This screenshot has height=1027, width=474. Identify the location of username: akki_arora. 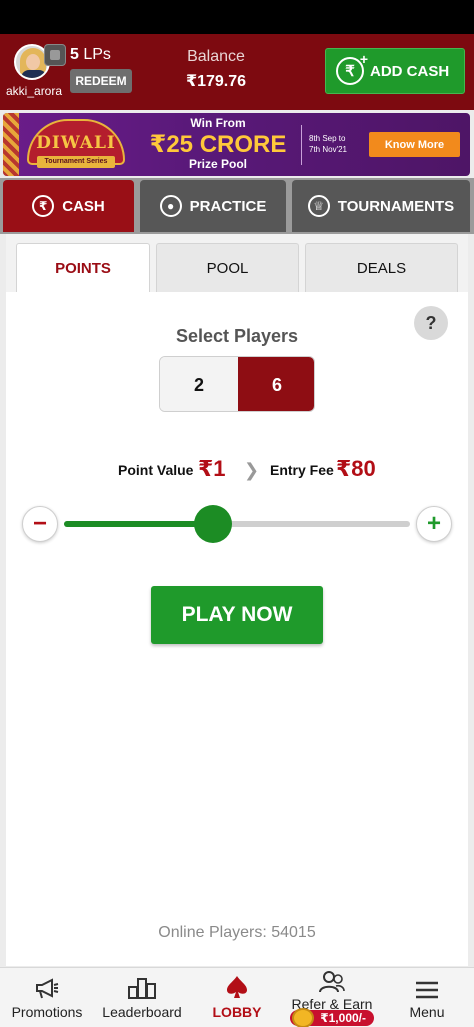
(34, 91).